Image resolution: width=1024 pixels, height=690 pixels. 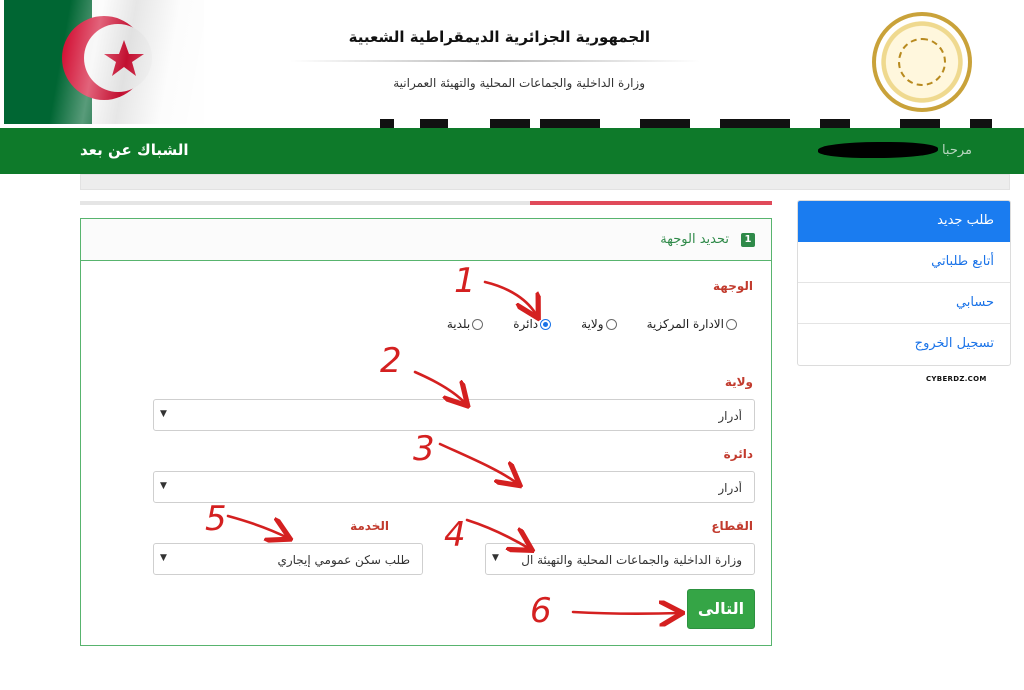 I want to click on annotation-number-5: 5, so click(x=216, y=519).